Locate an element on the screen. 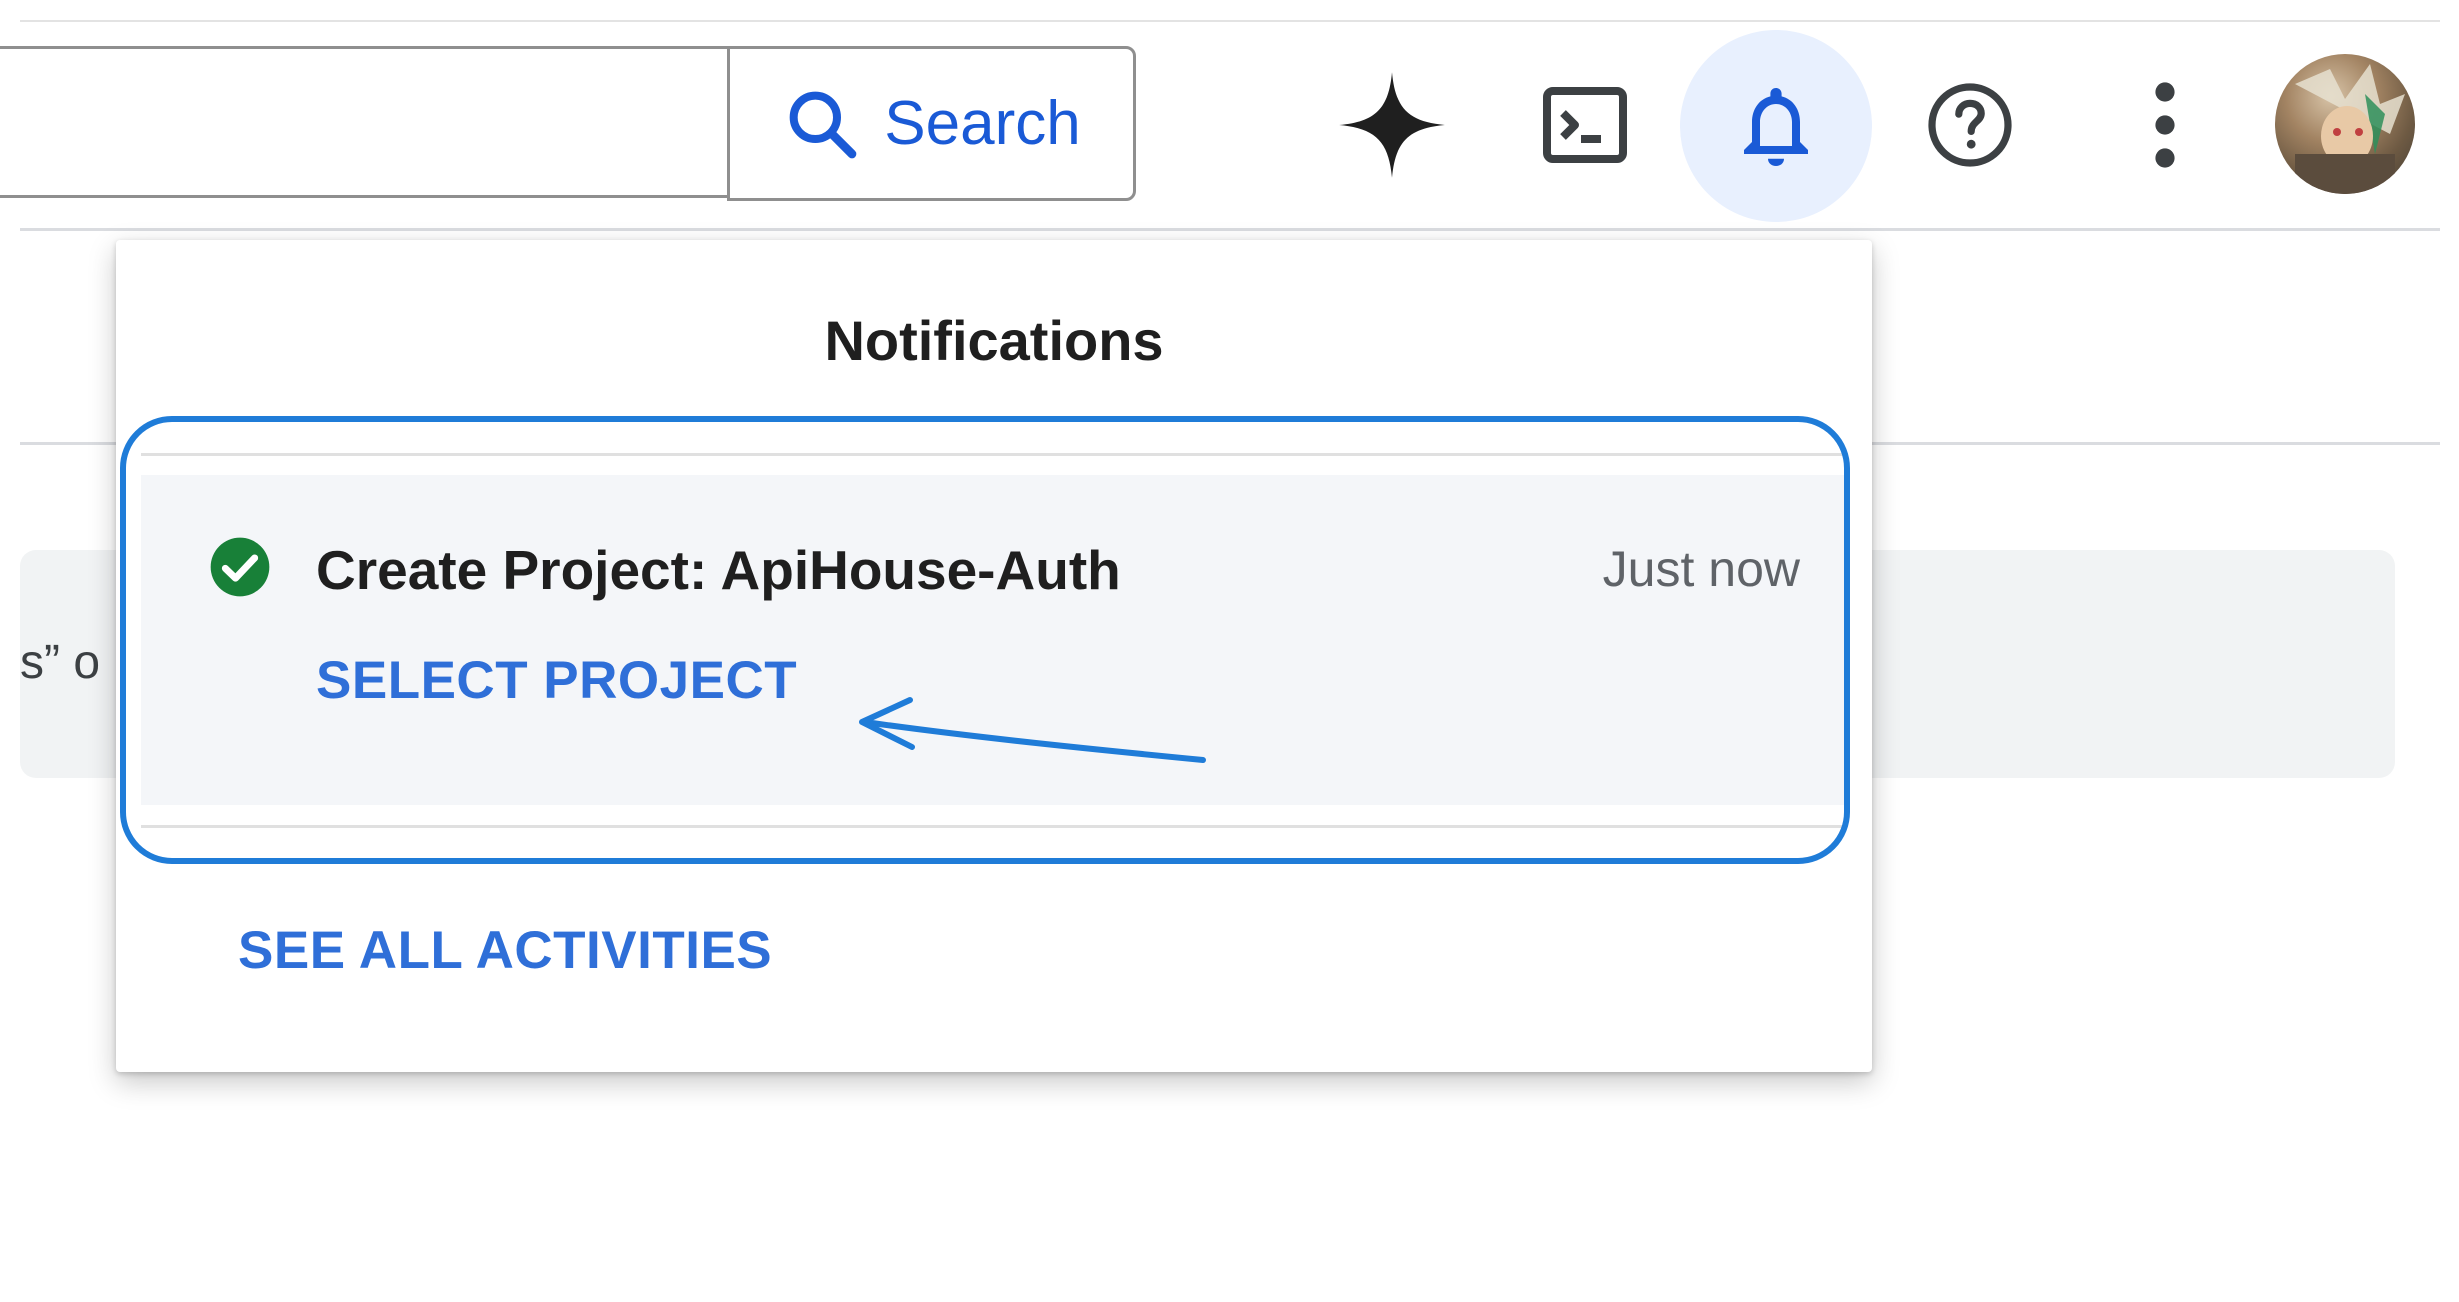 This screenshot has height=1302, width=2459. bell-icon is located at coordinates (1776, 127).